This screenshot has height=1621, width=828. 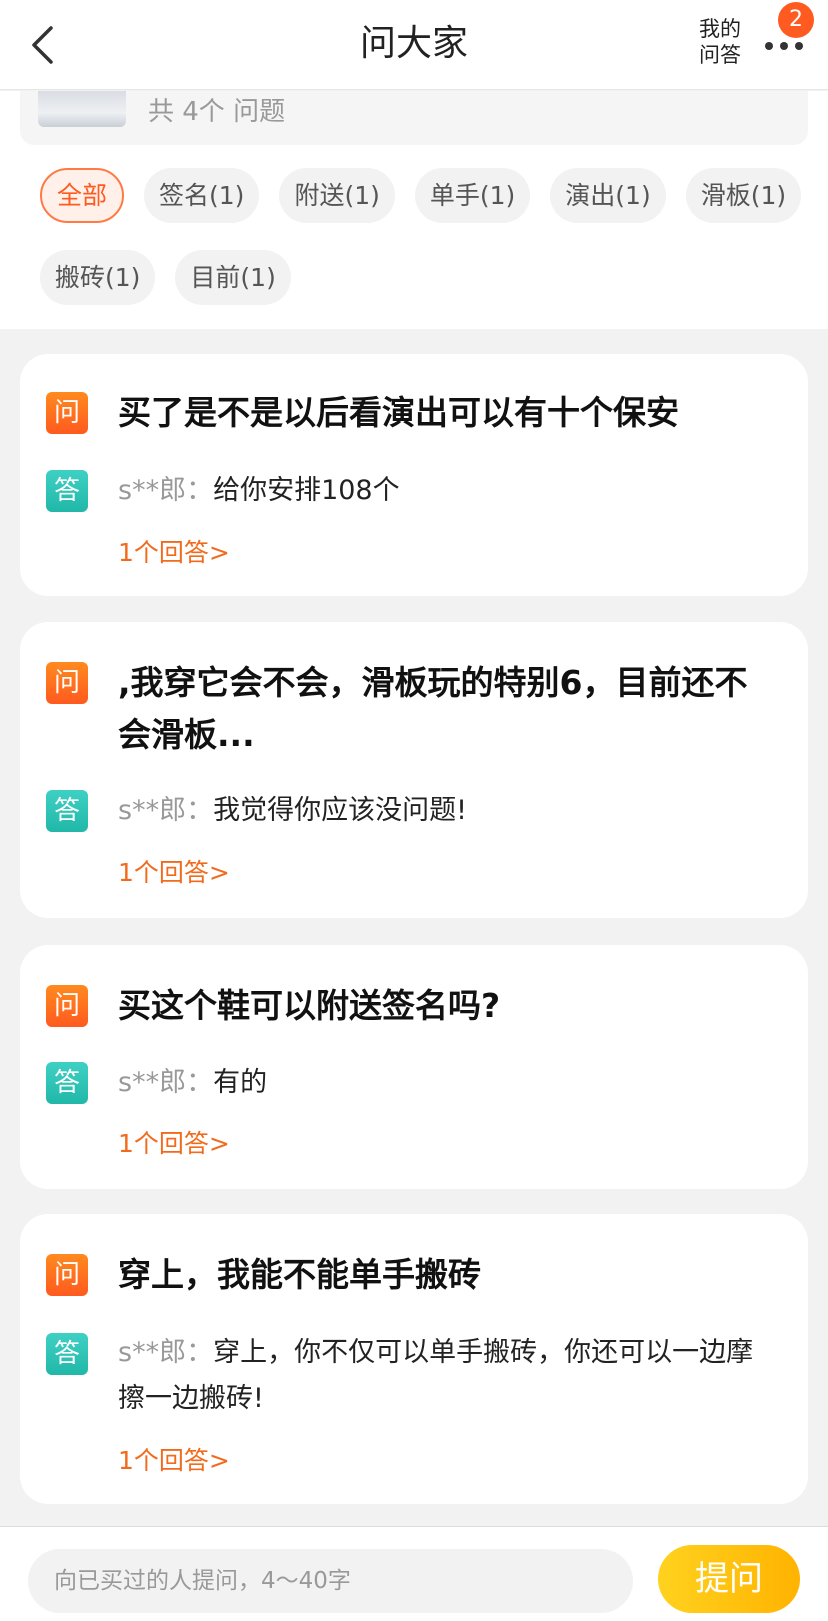 I want to click on nav-header: 问大家 我的 问答 2, so click(x=414, y=45).